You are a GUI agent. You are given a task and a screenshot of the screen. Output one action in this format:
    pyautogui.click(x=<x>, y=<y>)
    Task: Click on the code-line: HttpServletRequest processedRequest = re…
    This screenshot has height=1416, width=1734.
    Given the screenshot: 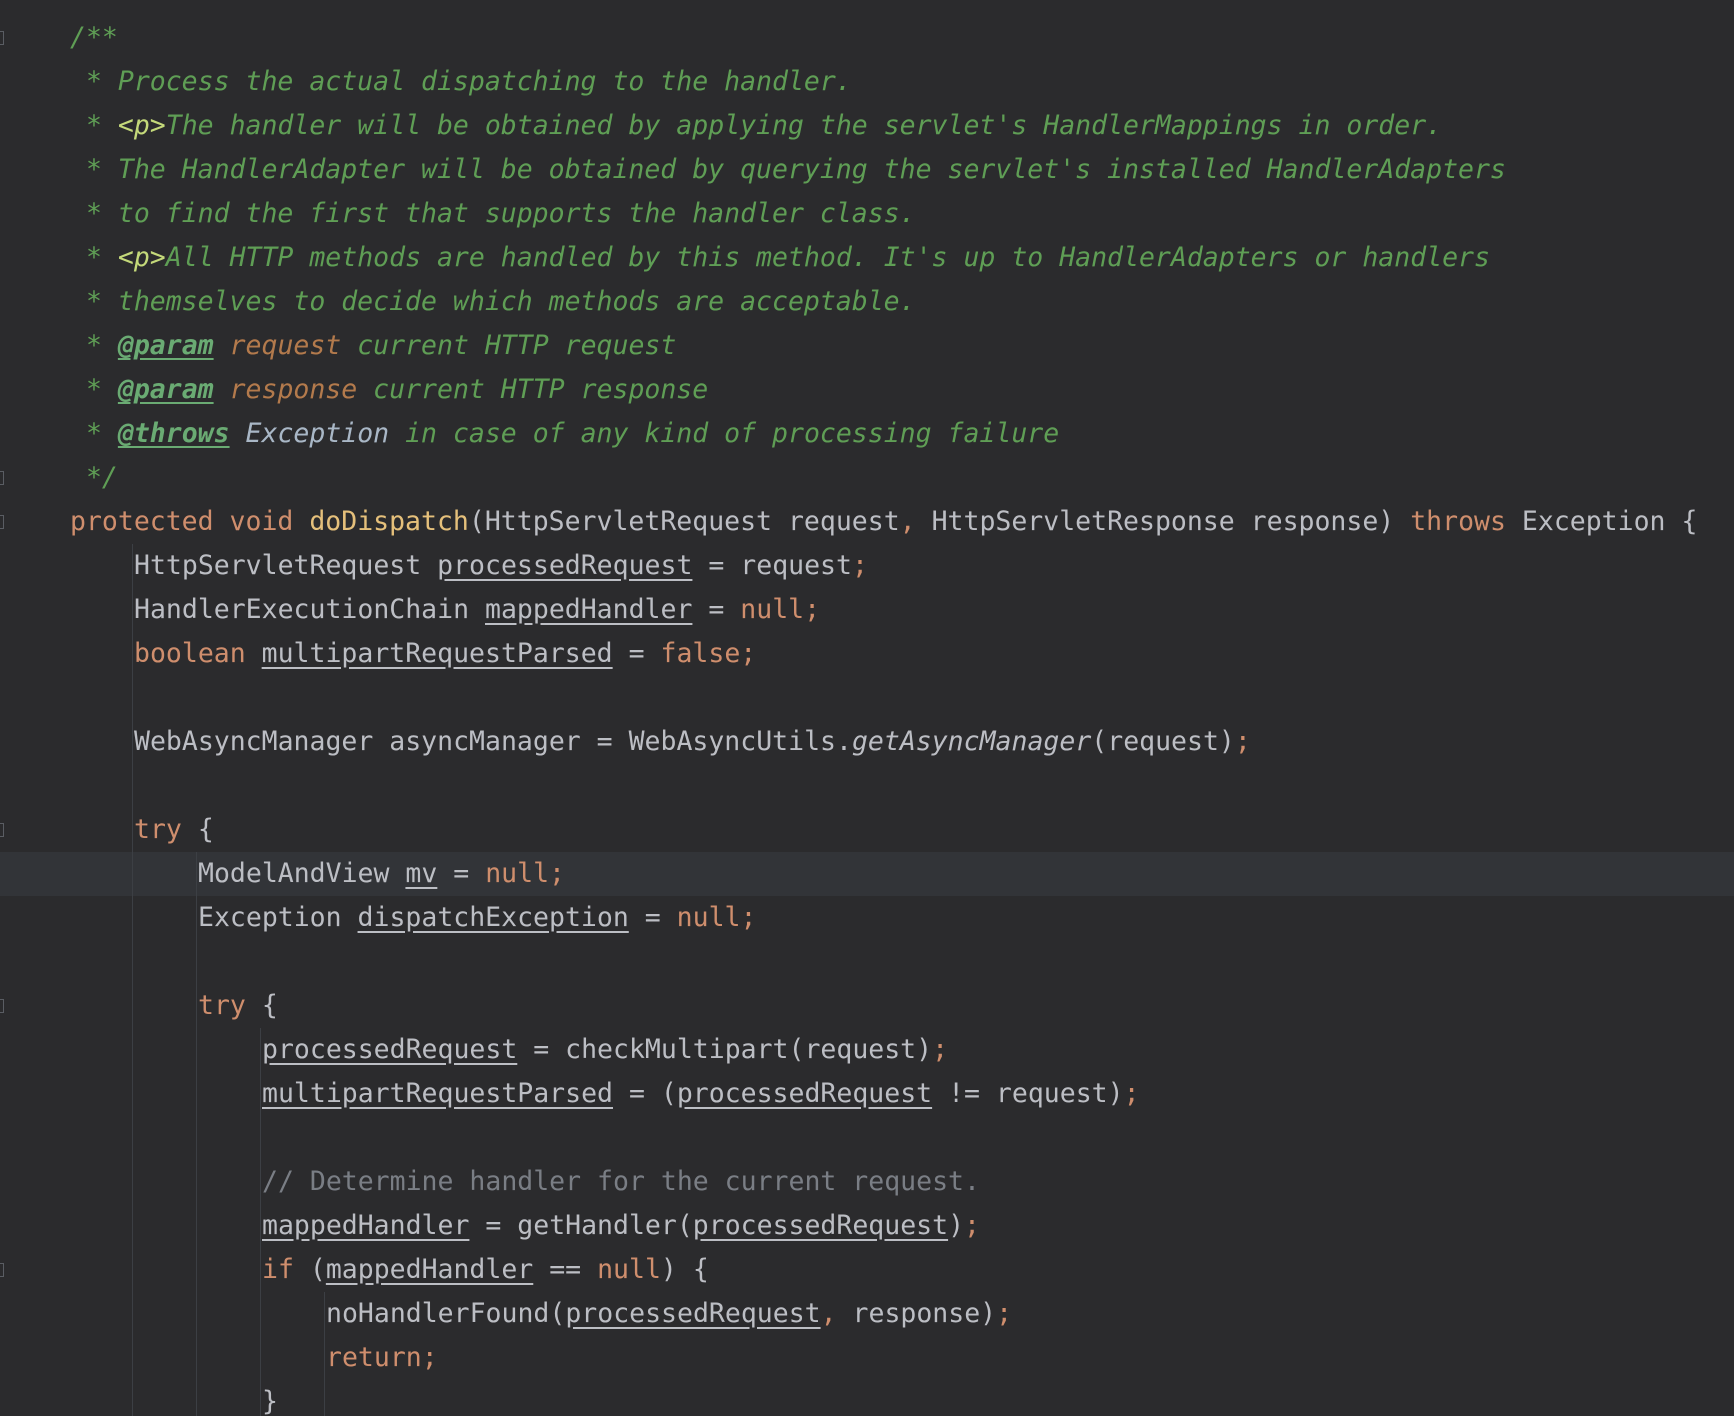 What is the action you would take?
    pyautogui.click(x=501, y=566)
    